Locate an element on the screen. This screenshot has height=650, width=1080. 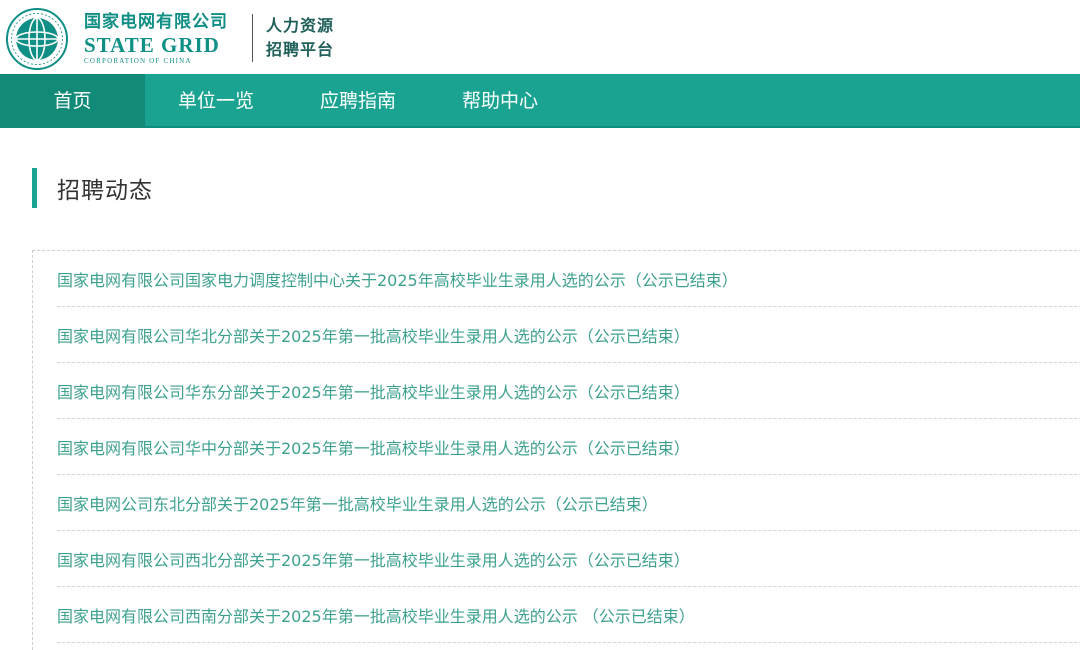
nav-item-application-guide: 应聘指南 is located at coordinates (358, 101).